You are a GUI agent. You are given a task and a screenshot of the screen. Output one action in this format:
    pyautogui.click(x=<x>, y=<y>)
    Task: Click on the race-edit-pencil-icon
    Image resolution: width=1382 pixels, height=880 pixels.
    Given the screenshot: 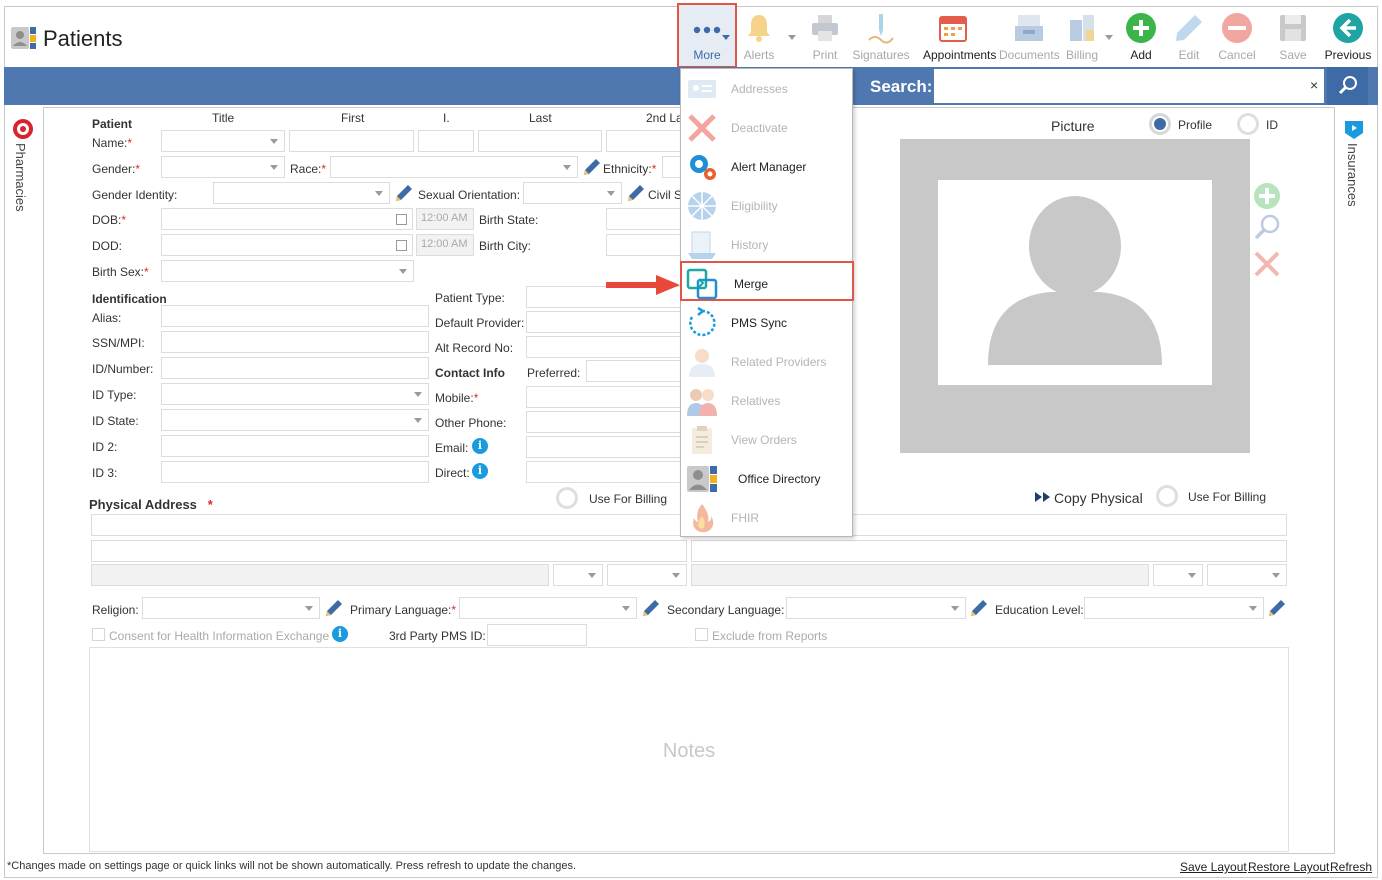 What is the action you would take?
    pyautogui.click(x=592, y=167)
    